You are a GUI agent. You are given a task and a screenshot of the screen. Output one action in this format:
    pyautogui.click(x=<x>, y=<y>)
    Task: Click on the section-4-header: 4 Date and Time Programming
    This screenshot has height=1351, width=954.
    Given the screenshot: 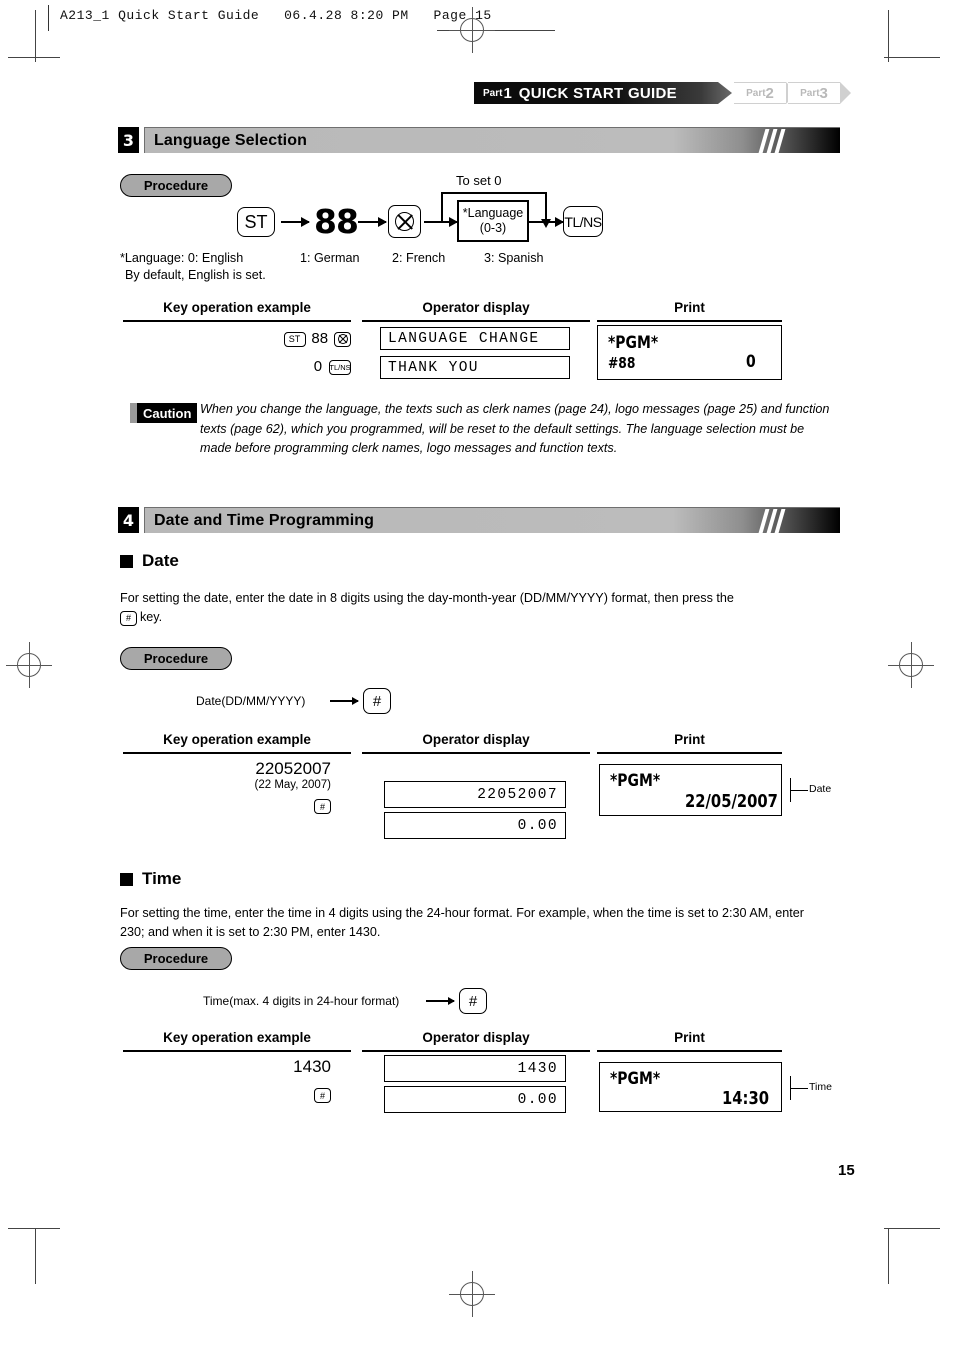 What is the action you would take?
    pyautogui.click(x=479, y=520)
    